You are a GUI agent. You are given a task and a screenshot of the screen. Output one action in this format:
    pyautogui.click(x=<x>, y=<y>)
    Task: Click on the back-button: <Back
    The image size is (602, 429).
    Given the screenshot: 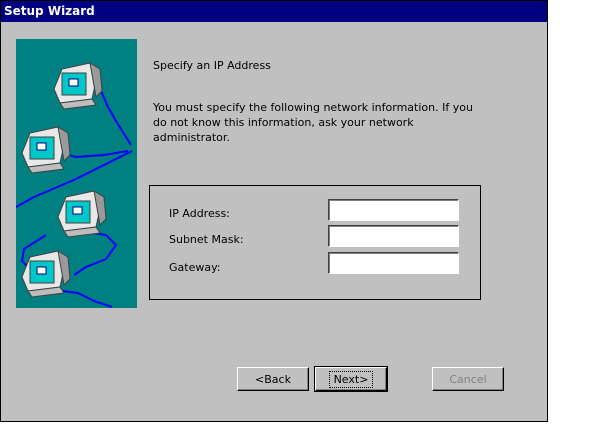 What is the action you would take?
    pyautogui.click(x=273, y=379)
    